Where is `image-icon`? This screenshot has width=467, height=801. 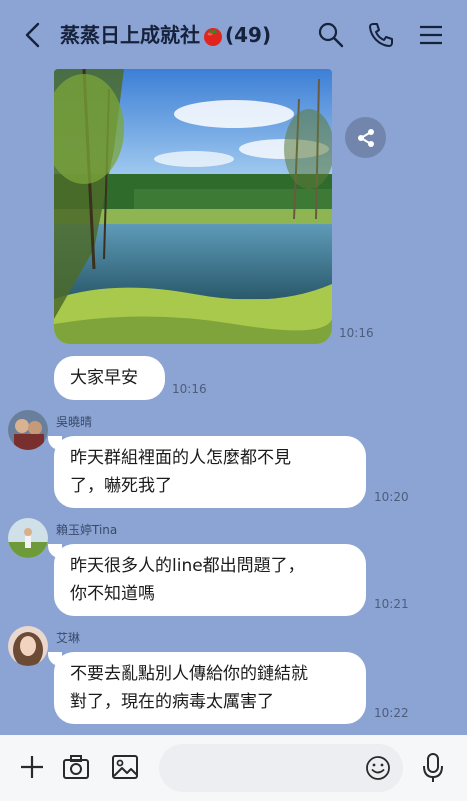 image-icon is located at coordinates (125, 767).